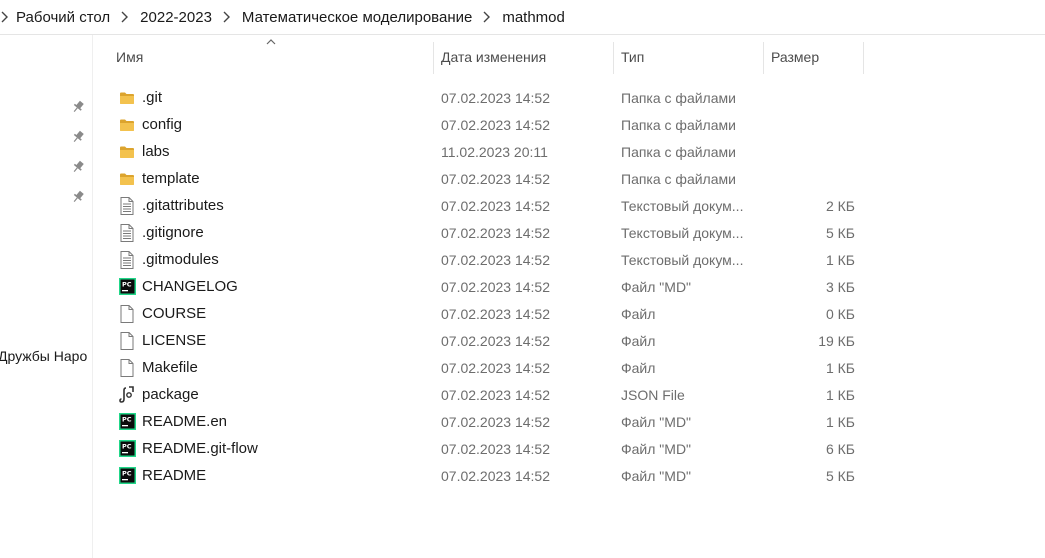 This screenshot has height=558, width=1045. Describe the element at coordinates (488, 367) in the screenshot. I see `file-row: Makefile 07.02.2023 14:52 Файл 1 КБ` at that location.